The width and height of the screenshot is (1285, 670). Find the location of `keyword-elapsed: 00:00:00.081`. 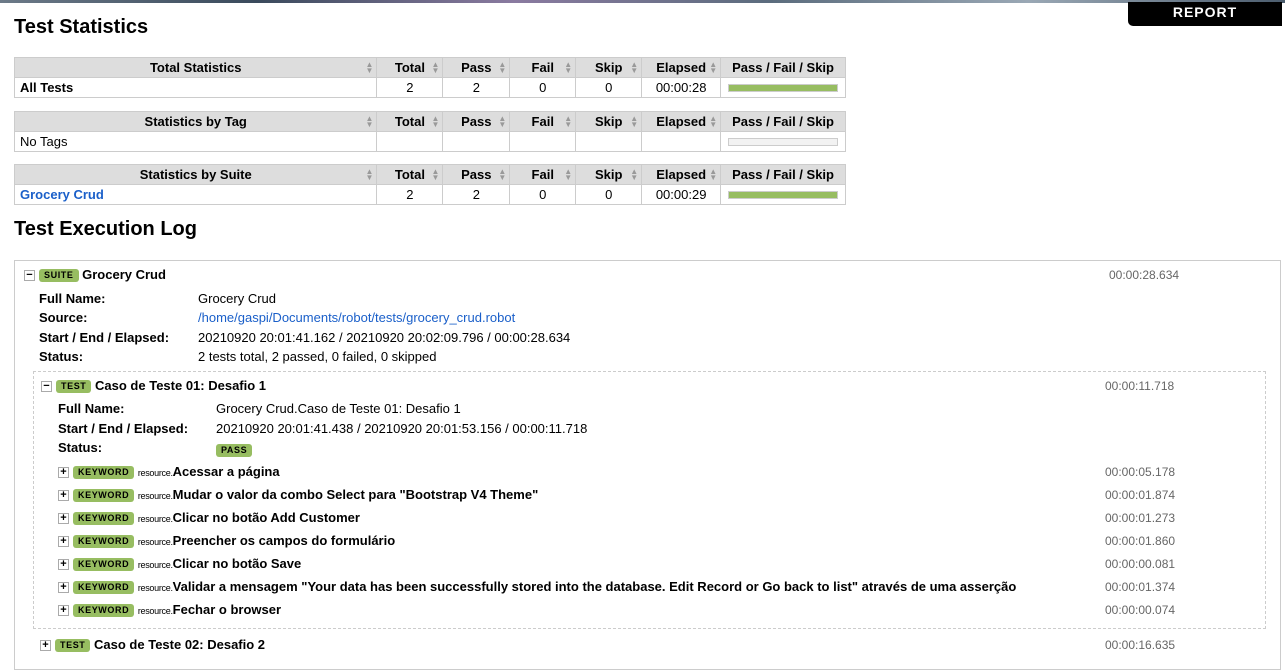

keyword-elapsed: 00:00:00.081 is located at coordinates (1140, 564).